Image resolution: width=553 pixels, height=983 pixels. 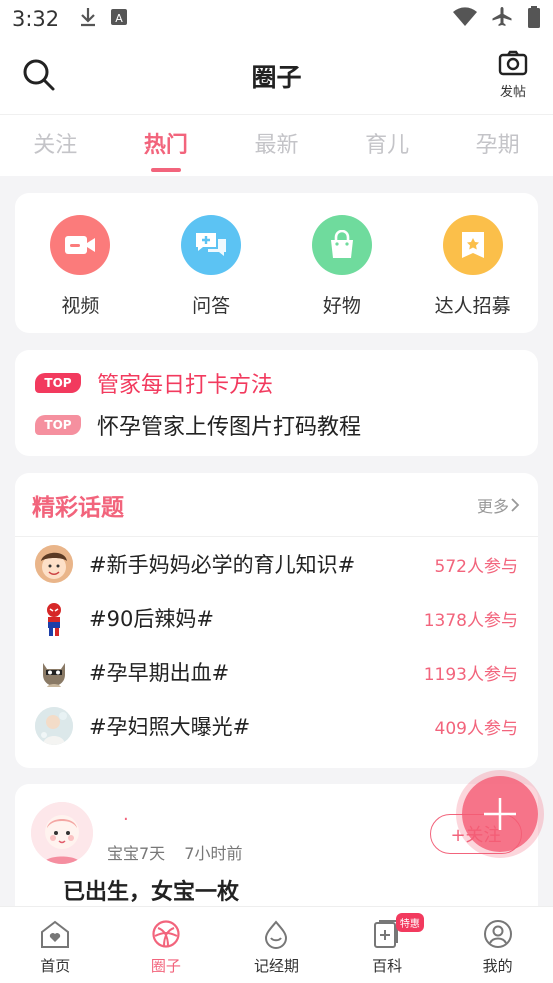 I want to click on topic-participants: 572人参与, so click(x=476, y=566).